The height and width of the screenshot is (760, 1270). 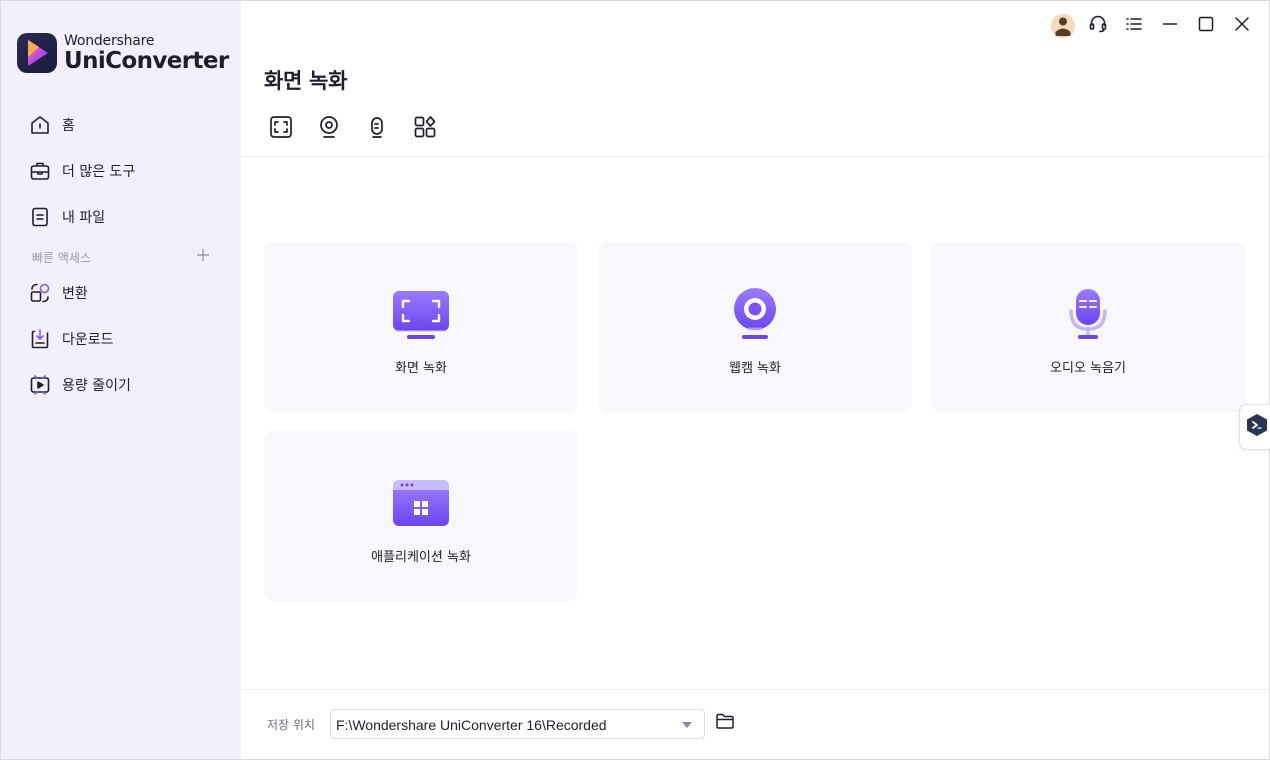 I want to click on brand-name: Wondershare, so click(x=109, y=40).